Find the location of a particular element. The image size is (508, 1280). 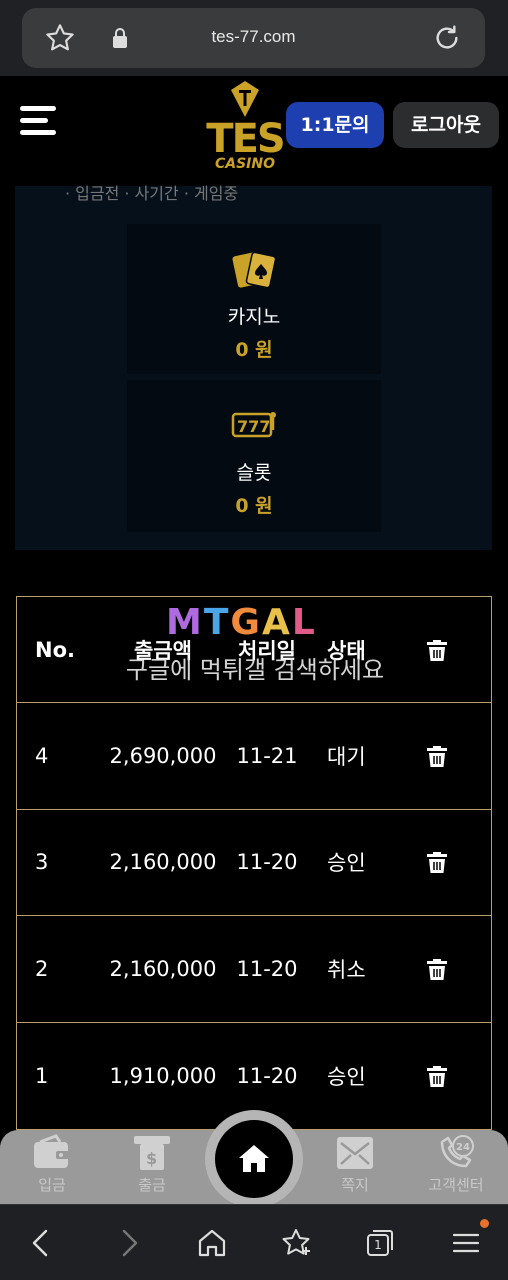

envelope-icon is located at coordinates (355, 1153).